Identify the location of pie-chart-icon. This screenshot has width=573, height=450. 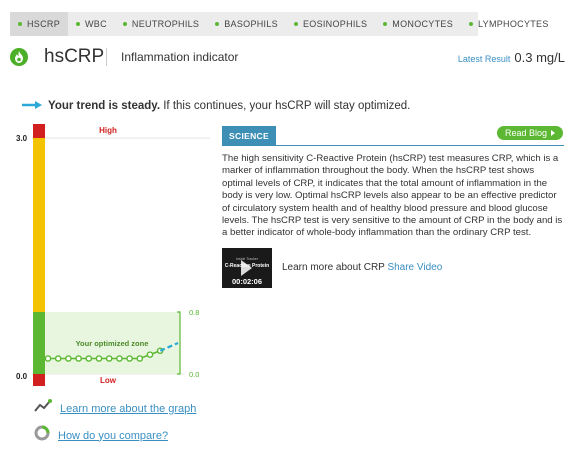
(42, 435).